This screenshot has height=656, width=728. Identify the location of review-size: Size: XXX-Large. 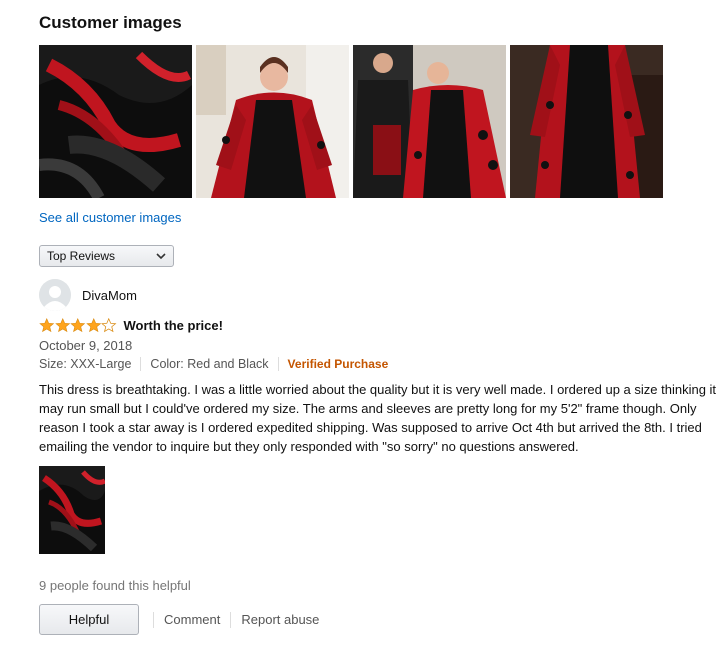
(85, 364).